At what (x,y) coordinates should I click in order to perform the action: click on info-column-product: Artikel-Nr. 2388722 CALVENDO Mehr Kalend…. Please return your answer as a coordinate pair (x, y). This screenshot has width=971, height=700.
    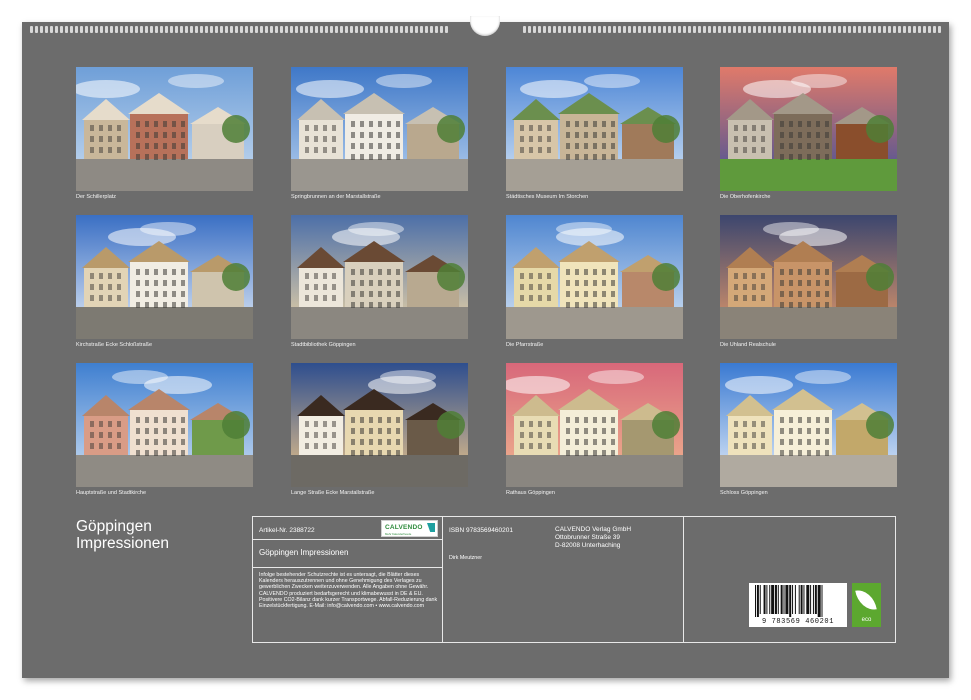
    Looking at the image, I should click on (348, 579).